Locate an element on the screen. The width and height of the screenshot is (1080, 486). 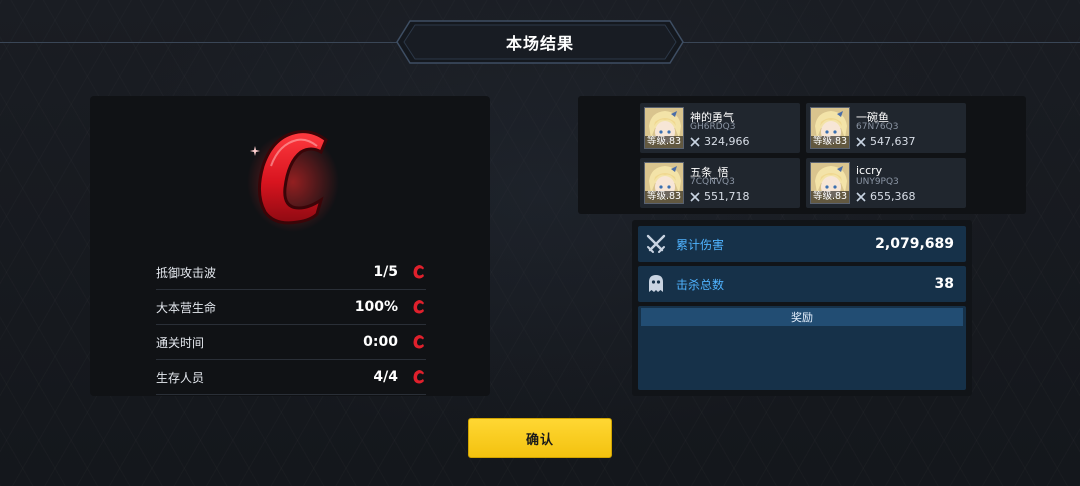
player-name: iccry is located at coordinates (869, 170).